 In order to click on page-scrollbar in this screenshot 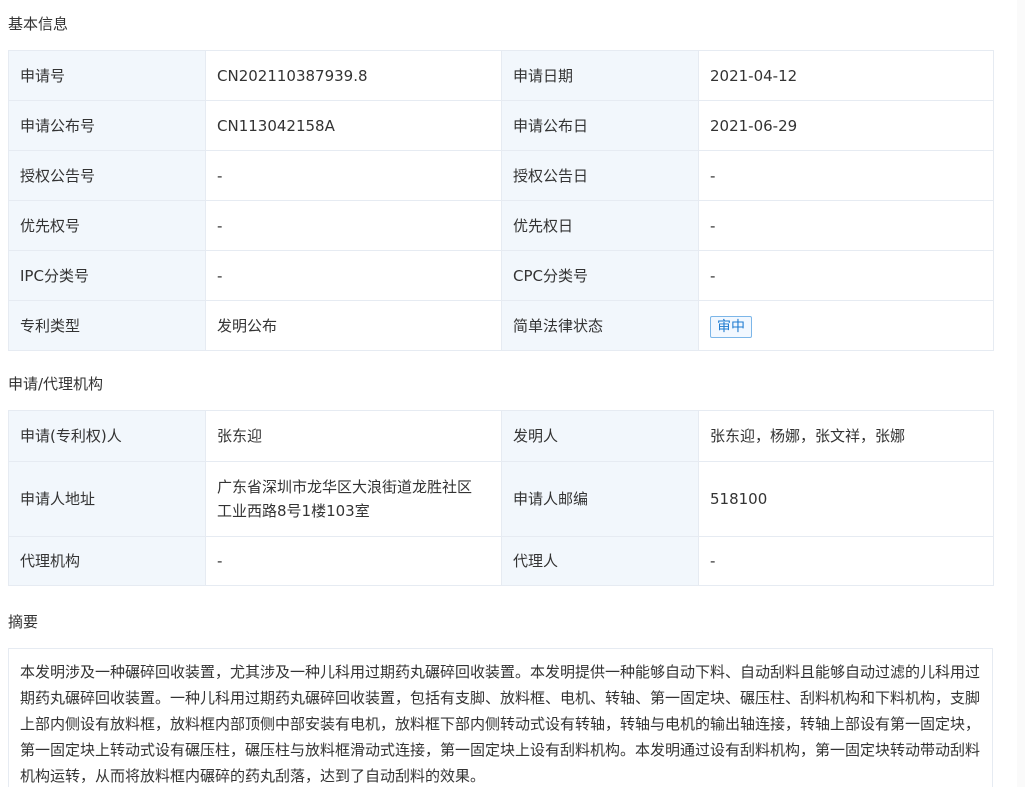, I will do `click(1021, 393)`.